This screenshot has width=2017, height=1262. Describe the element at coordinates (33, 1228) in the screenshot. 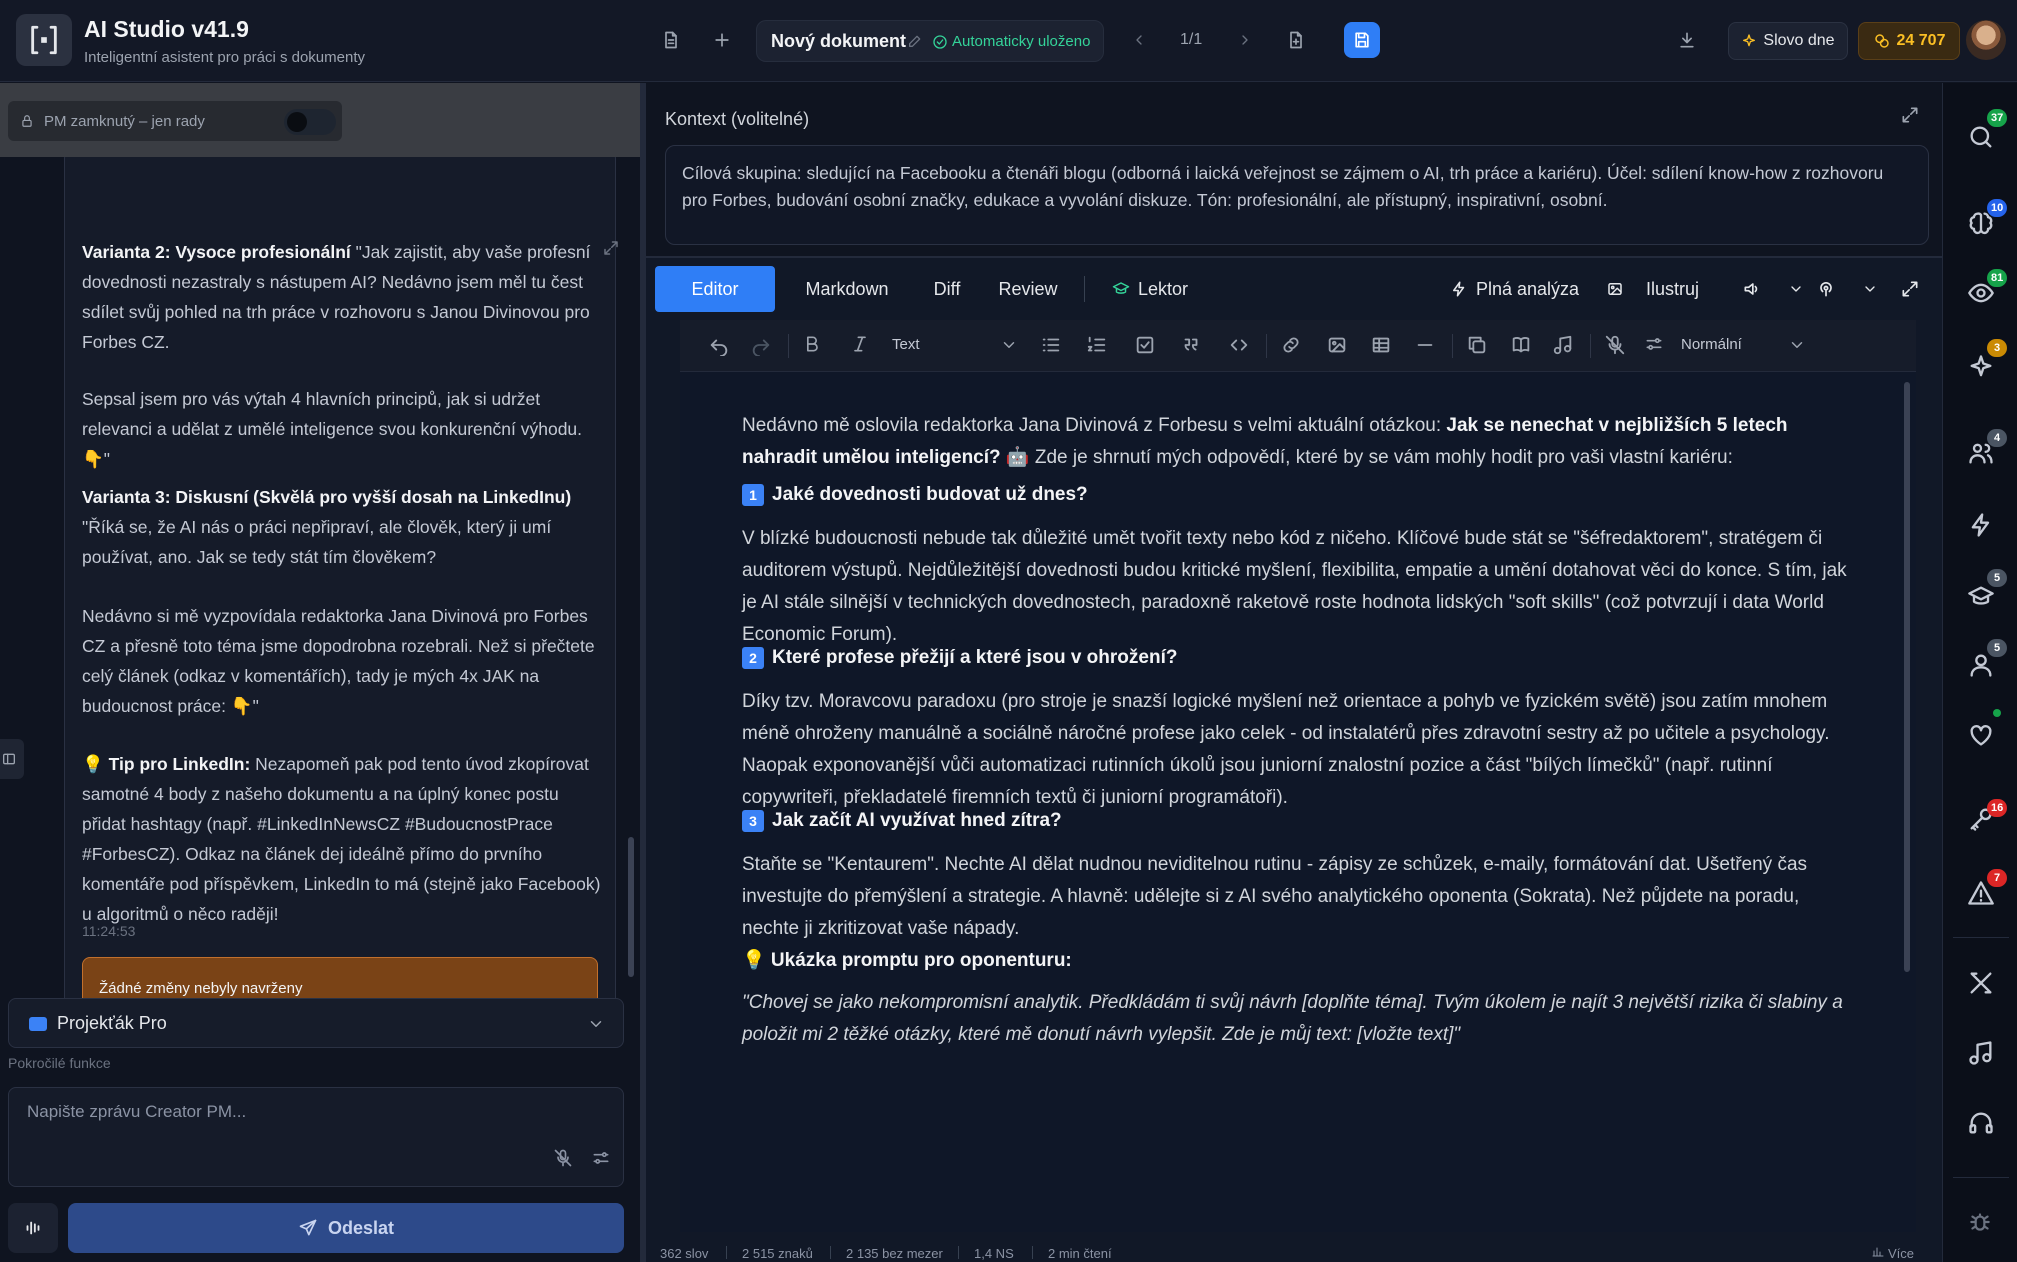

I see `voice-waveform-button` at that location.